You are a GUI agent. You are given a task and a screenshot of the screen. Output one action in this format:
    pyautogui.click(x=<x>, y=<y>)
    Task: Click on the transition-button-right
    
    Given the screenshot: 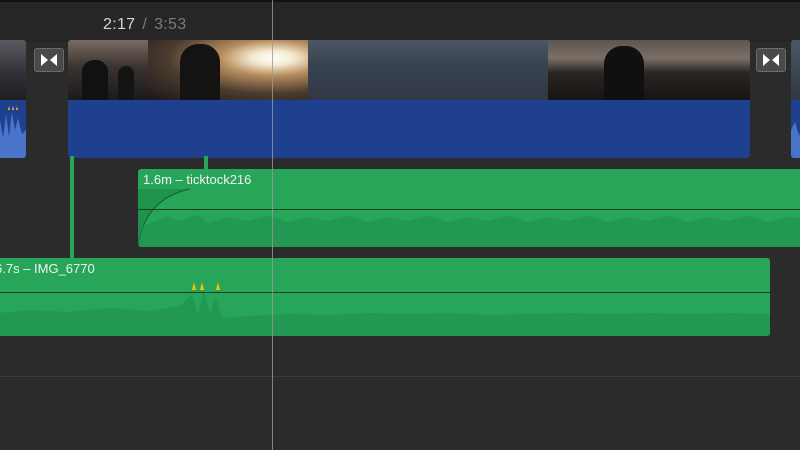 What is the action you would take?
    pyautogui.click(x=771, y=60)
    